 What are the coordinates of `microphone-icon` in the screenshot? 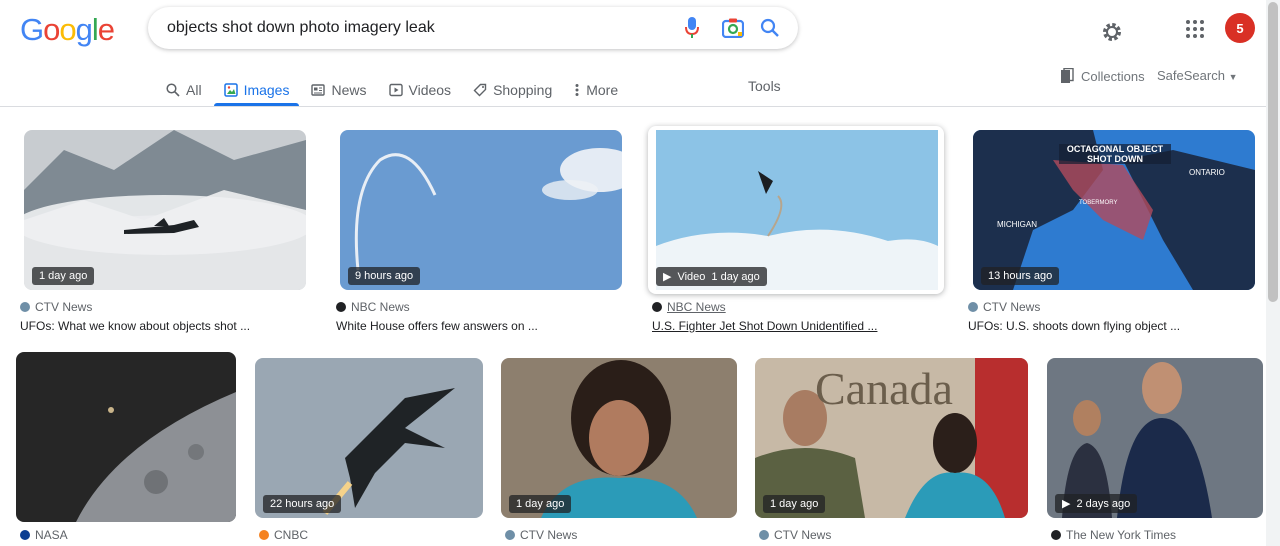 It's located at (692, 28).